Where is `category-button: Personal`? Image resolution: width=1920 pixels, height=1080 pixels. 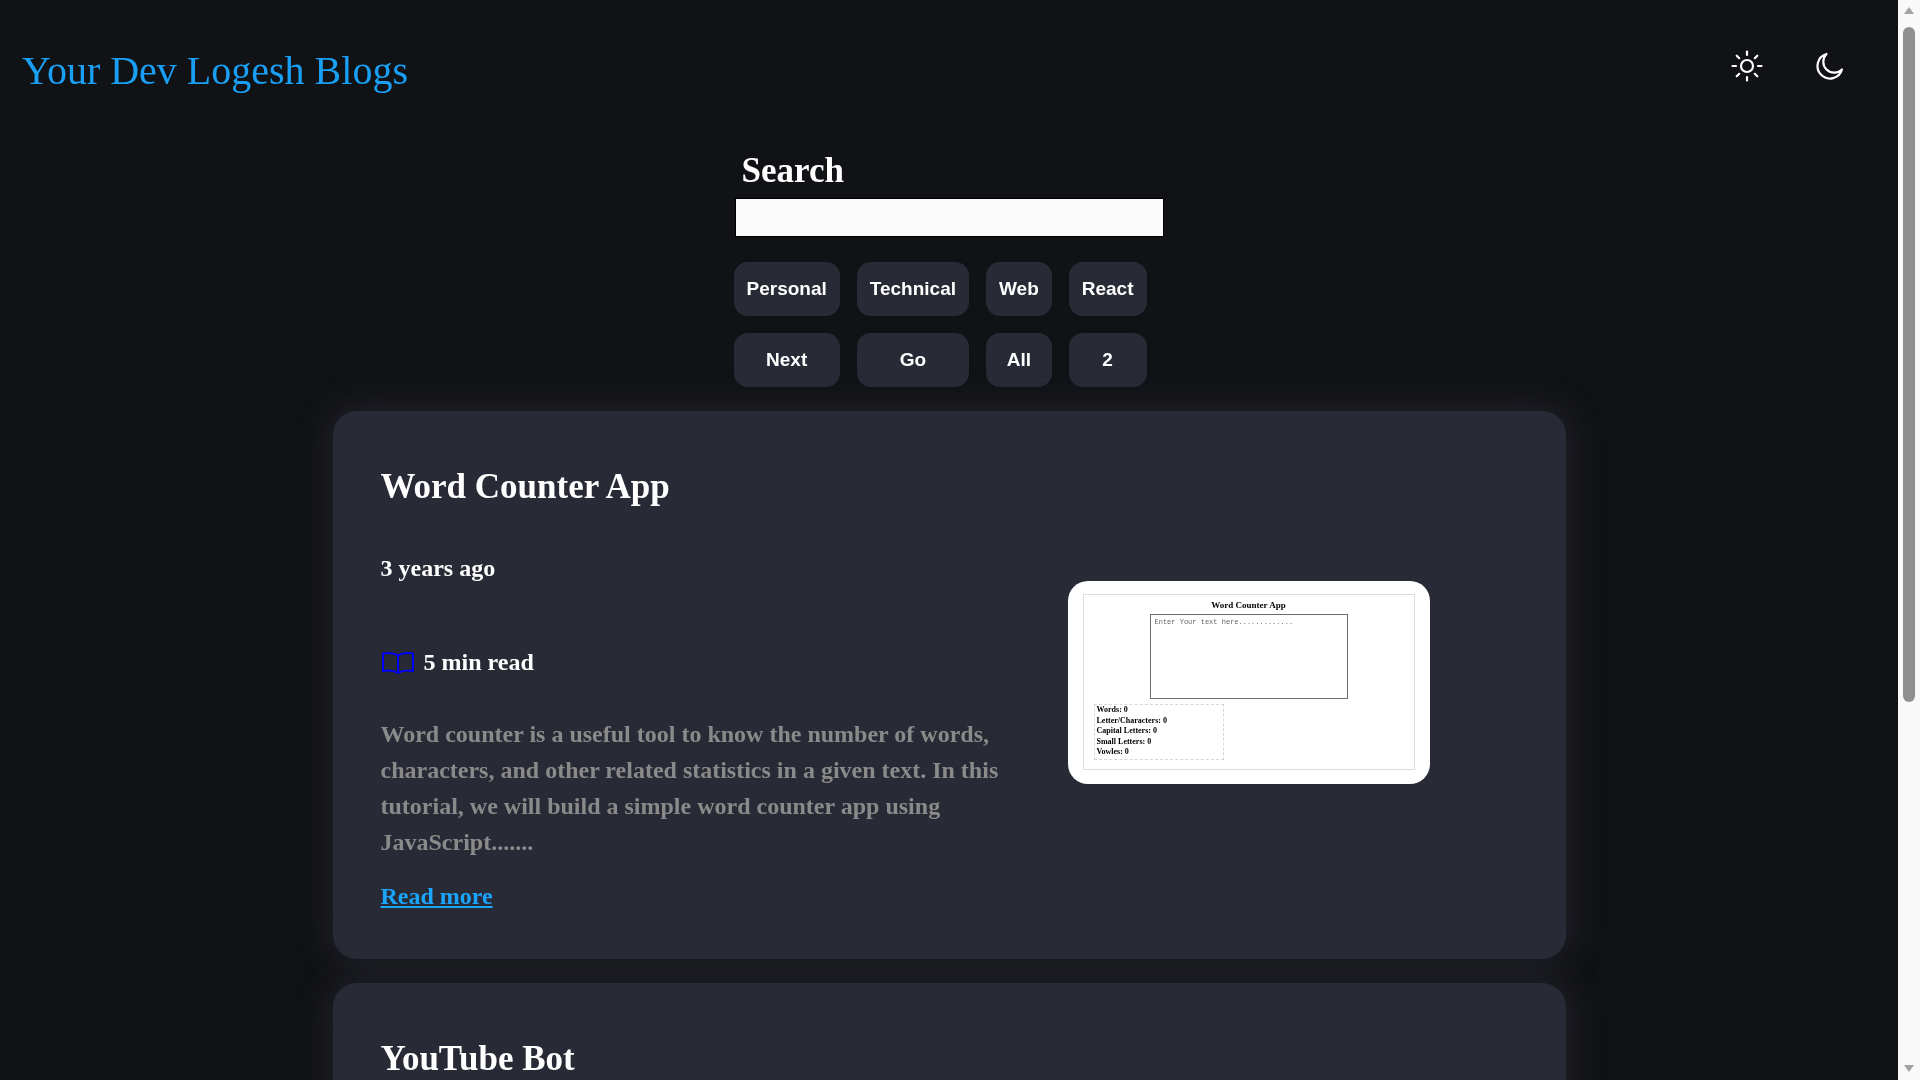 category-button: Personal is located at coordinates (786, 289).